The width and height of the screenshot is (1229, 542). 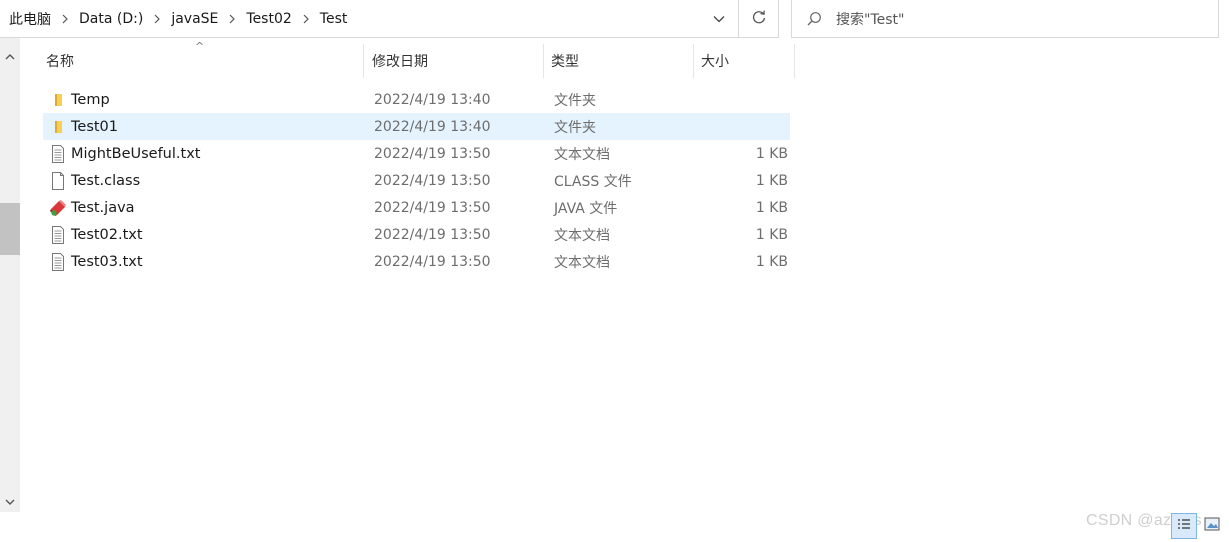 I want to click on column-modified-date: 修改日期, so click(x=454, y=61).